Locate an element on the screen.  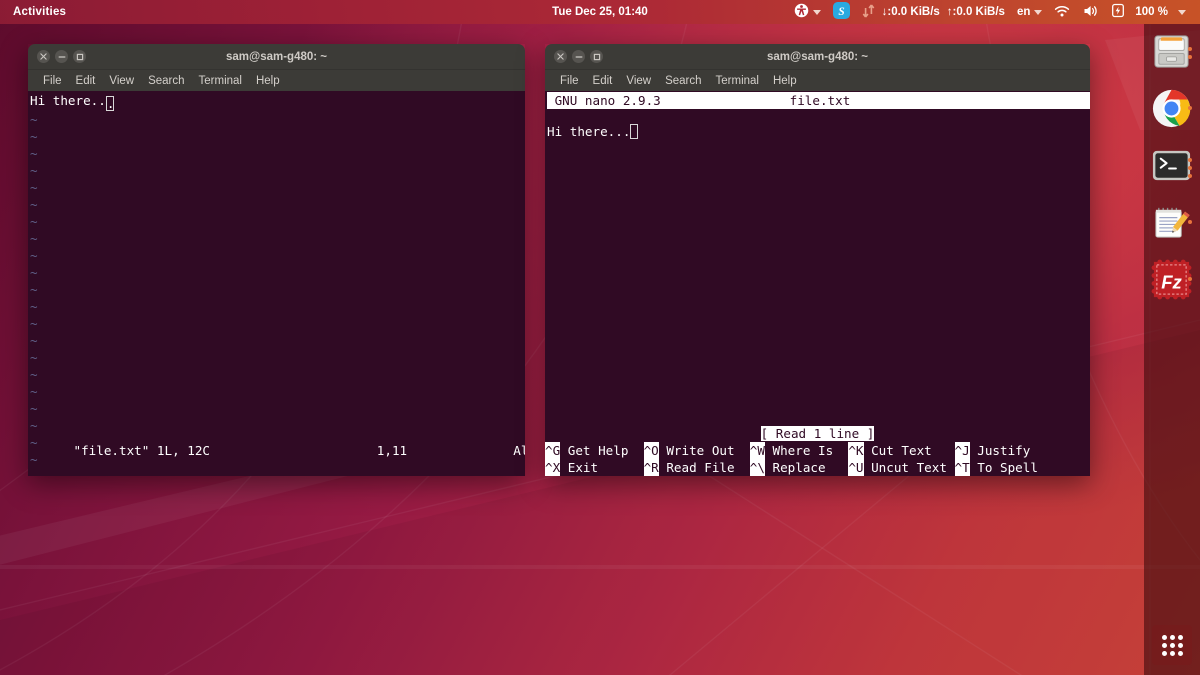
vim-titlebar: sam@sam-g480: ~ is located at coordinates (276, 57).